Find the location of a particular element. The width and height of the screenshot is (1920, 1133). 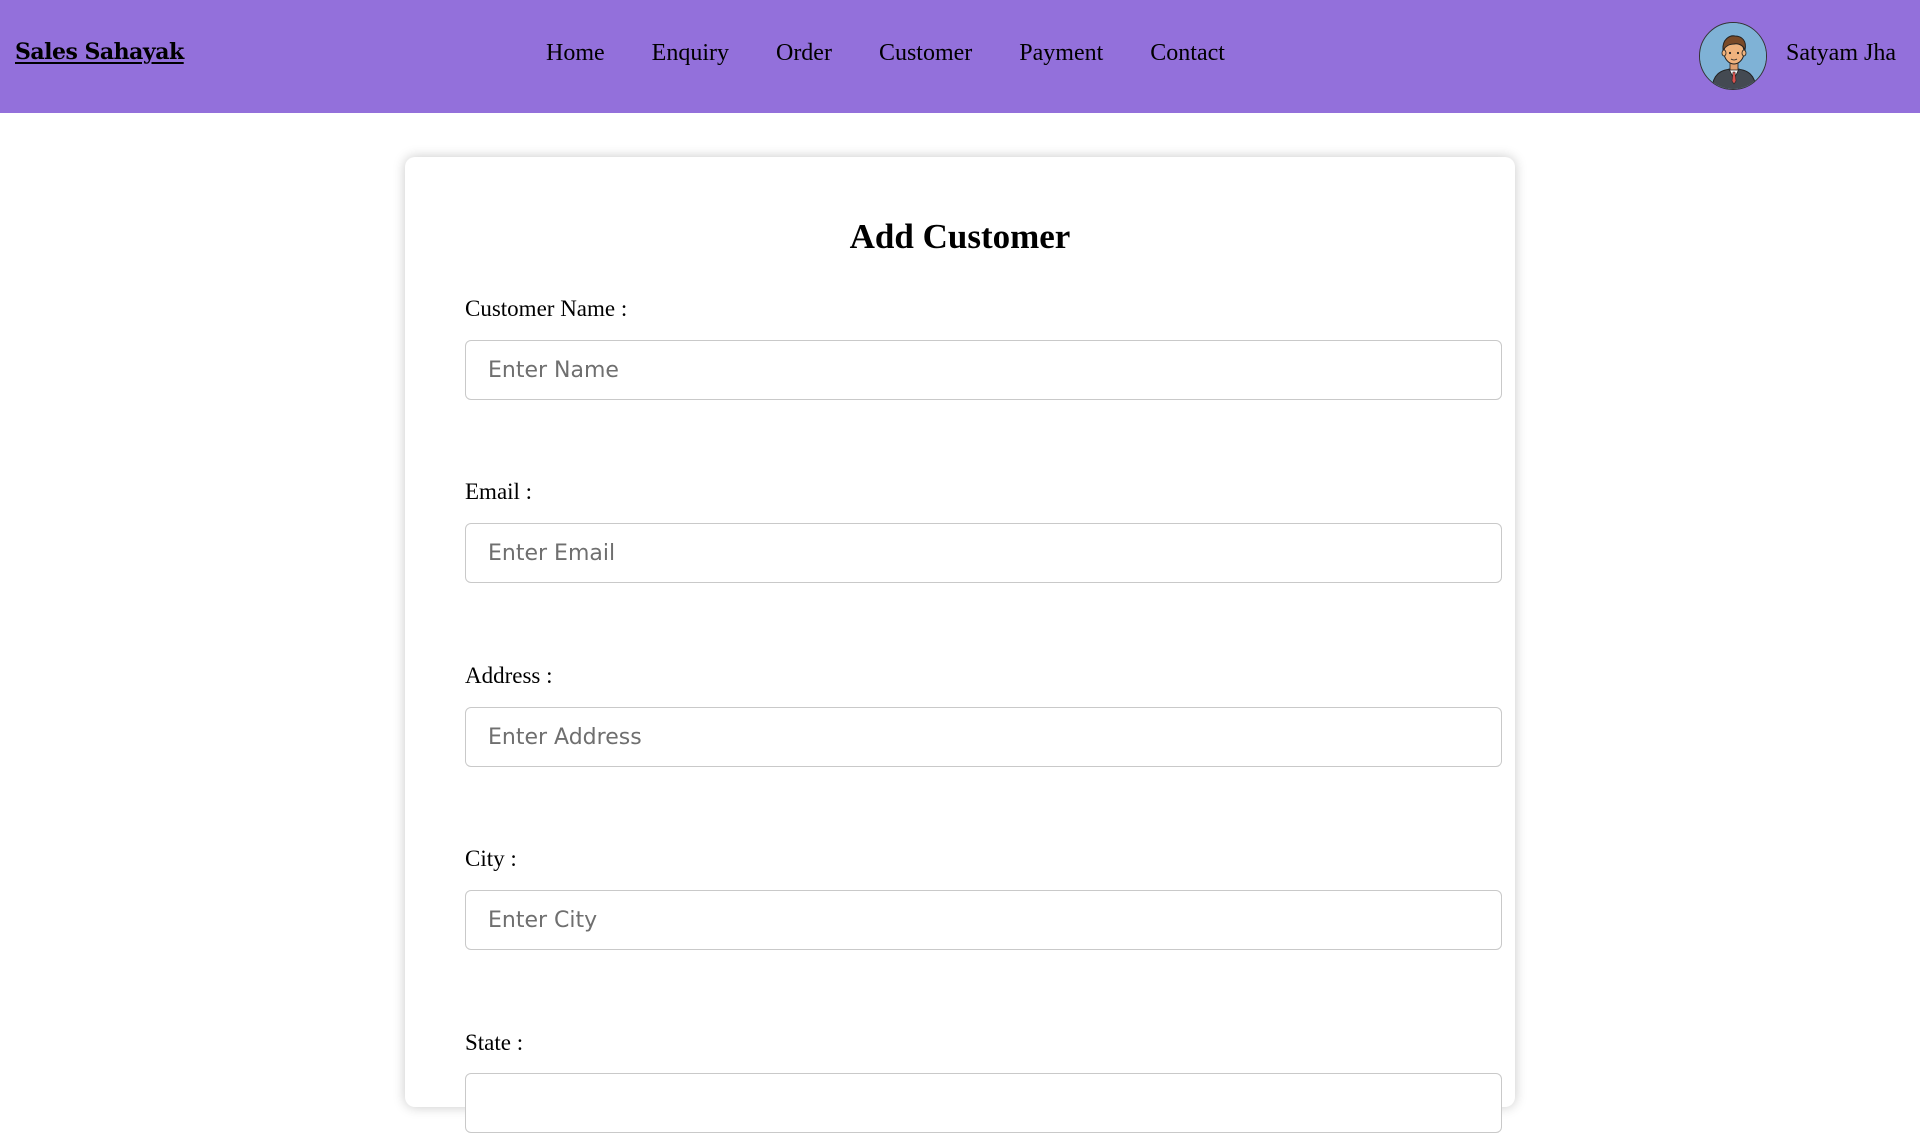

state-input is located at coordinates (983, 1103).